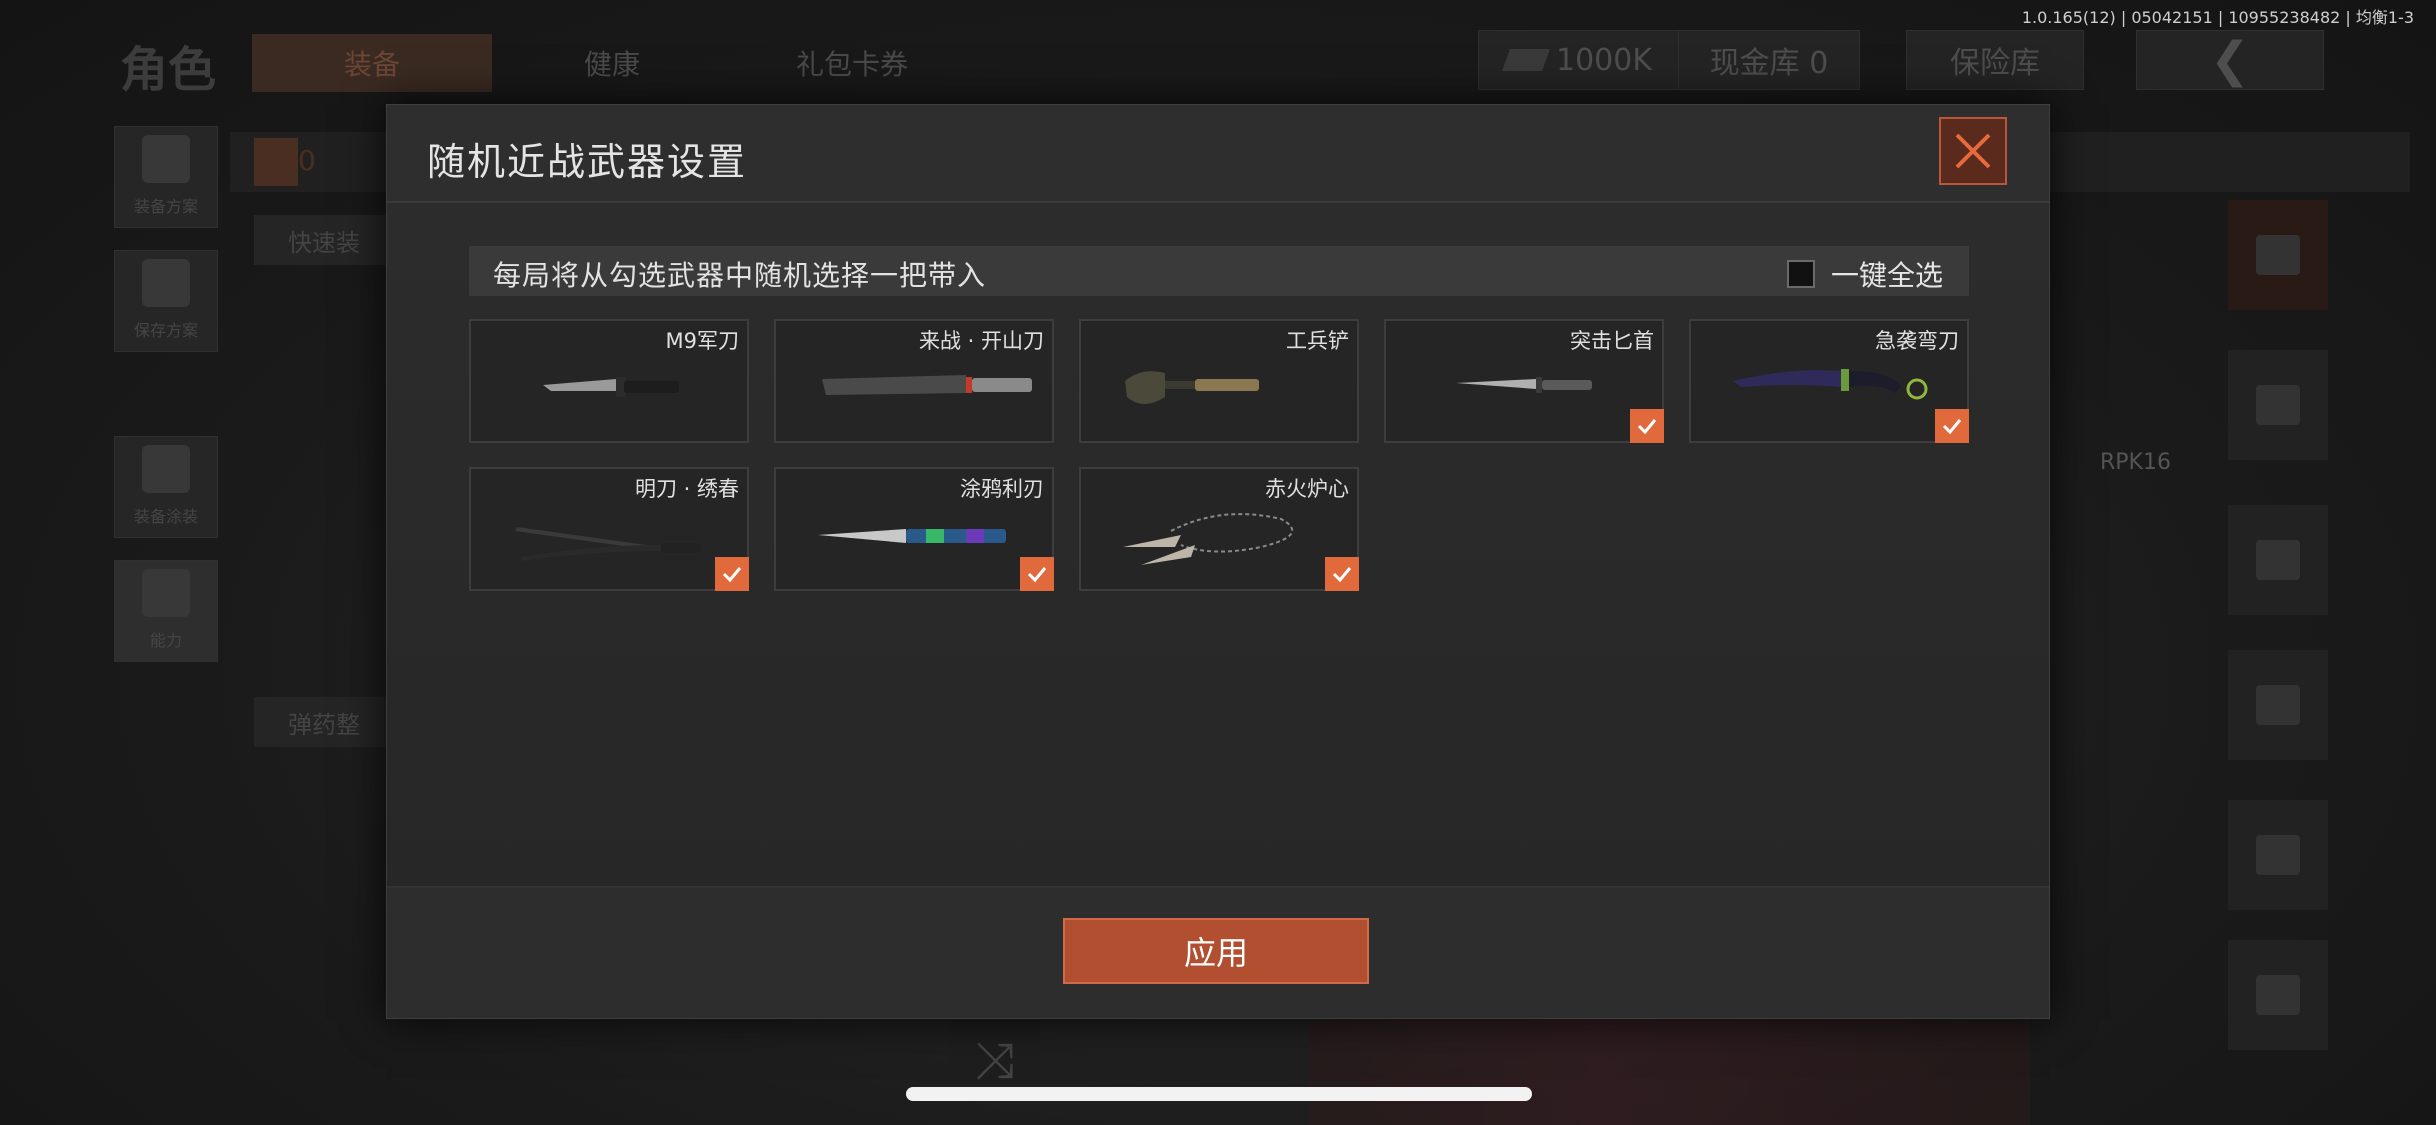 This screenshot has width=2436, height=1125. I want to click on notice-text: 每局将从勾选武器中随机选择一把带入, so click(740, 275).